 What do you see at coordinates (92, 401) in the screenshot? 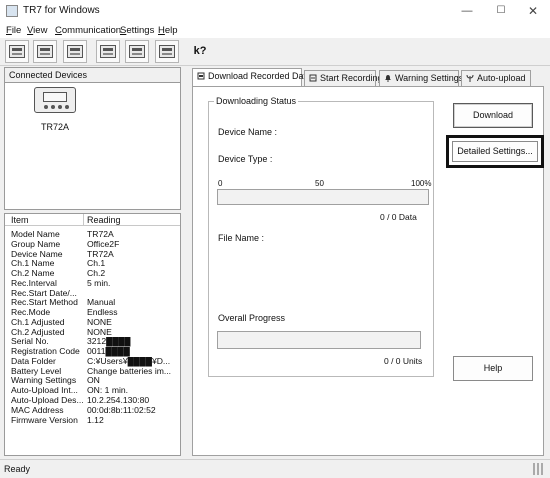
I see `table-row: Auto-Upload Des... 10.2.254.130:80` at bounding box center [92, 401].